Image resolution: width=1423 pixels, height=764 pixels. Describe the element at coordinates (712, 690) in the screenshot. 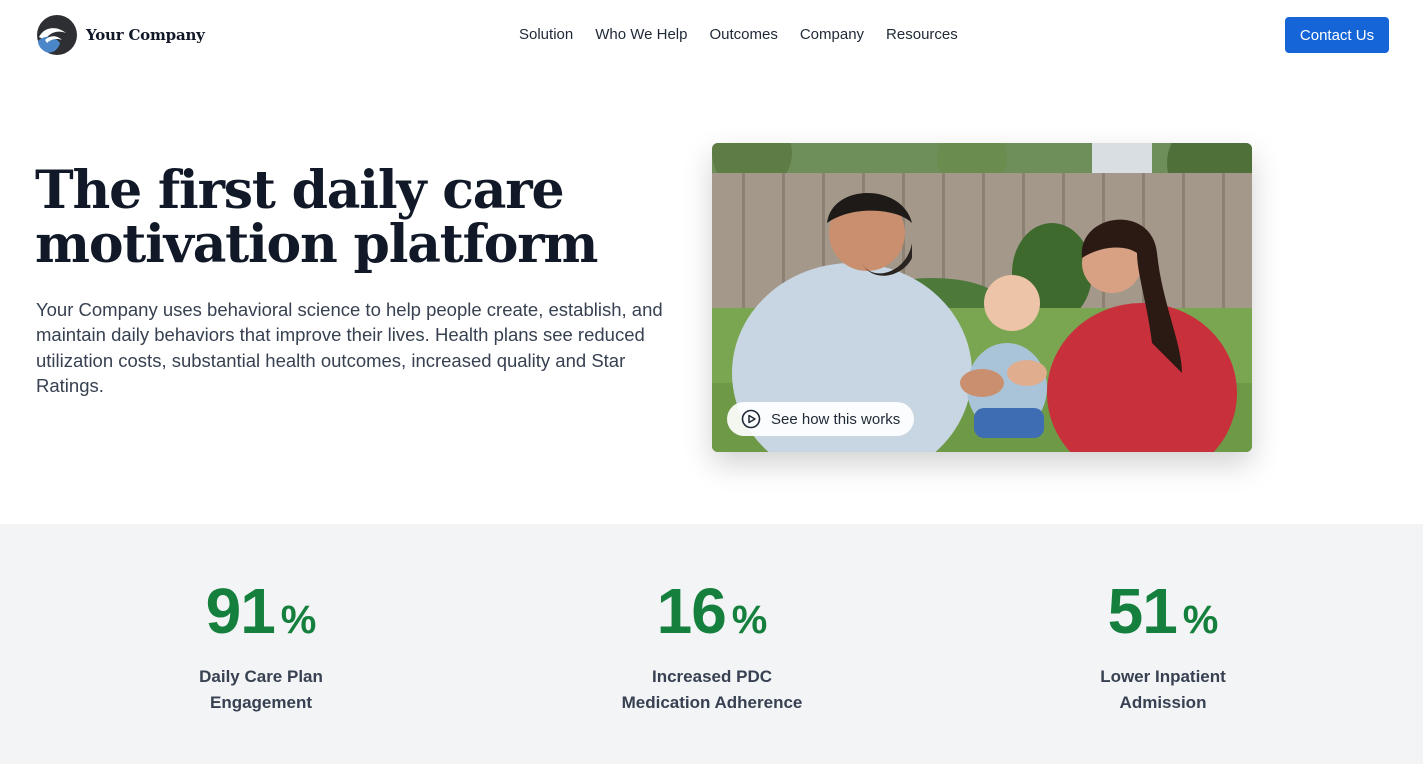

I see `stat-label: Increased PDC Medication Adherence` at that location.